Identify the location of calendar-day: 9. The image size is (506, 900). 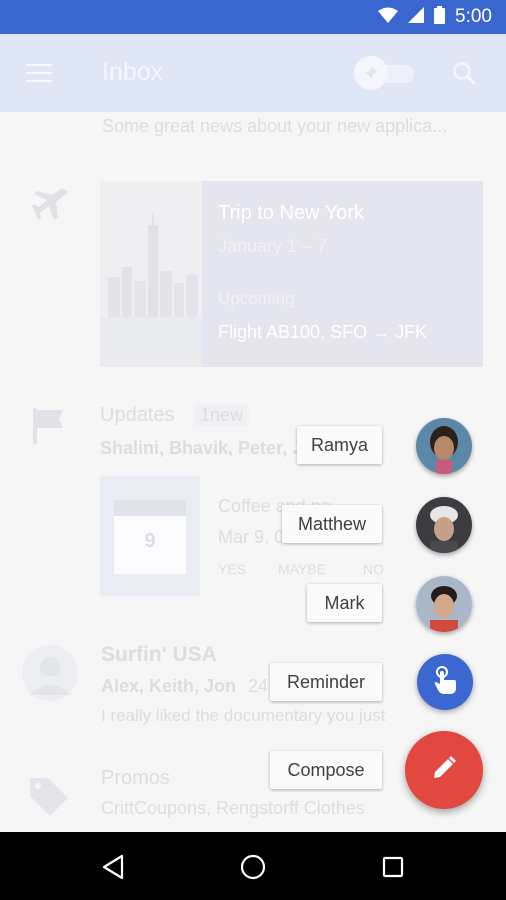
(150, 541).